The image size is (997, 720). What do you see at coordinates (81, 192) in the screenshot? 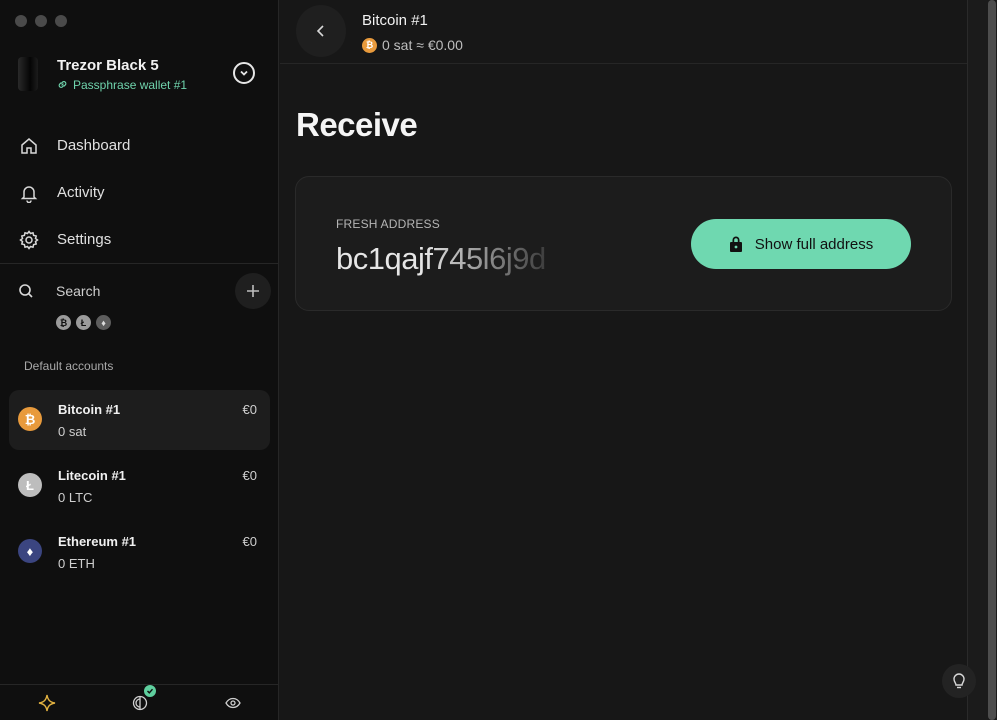
I see `nav-label: Activity` at bounding box center [81, 192].